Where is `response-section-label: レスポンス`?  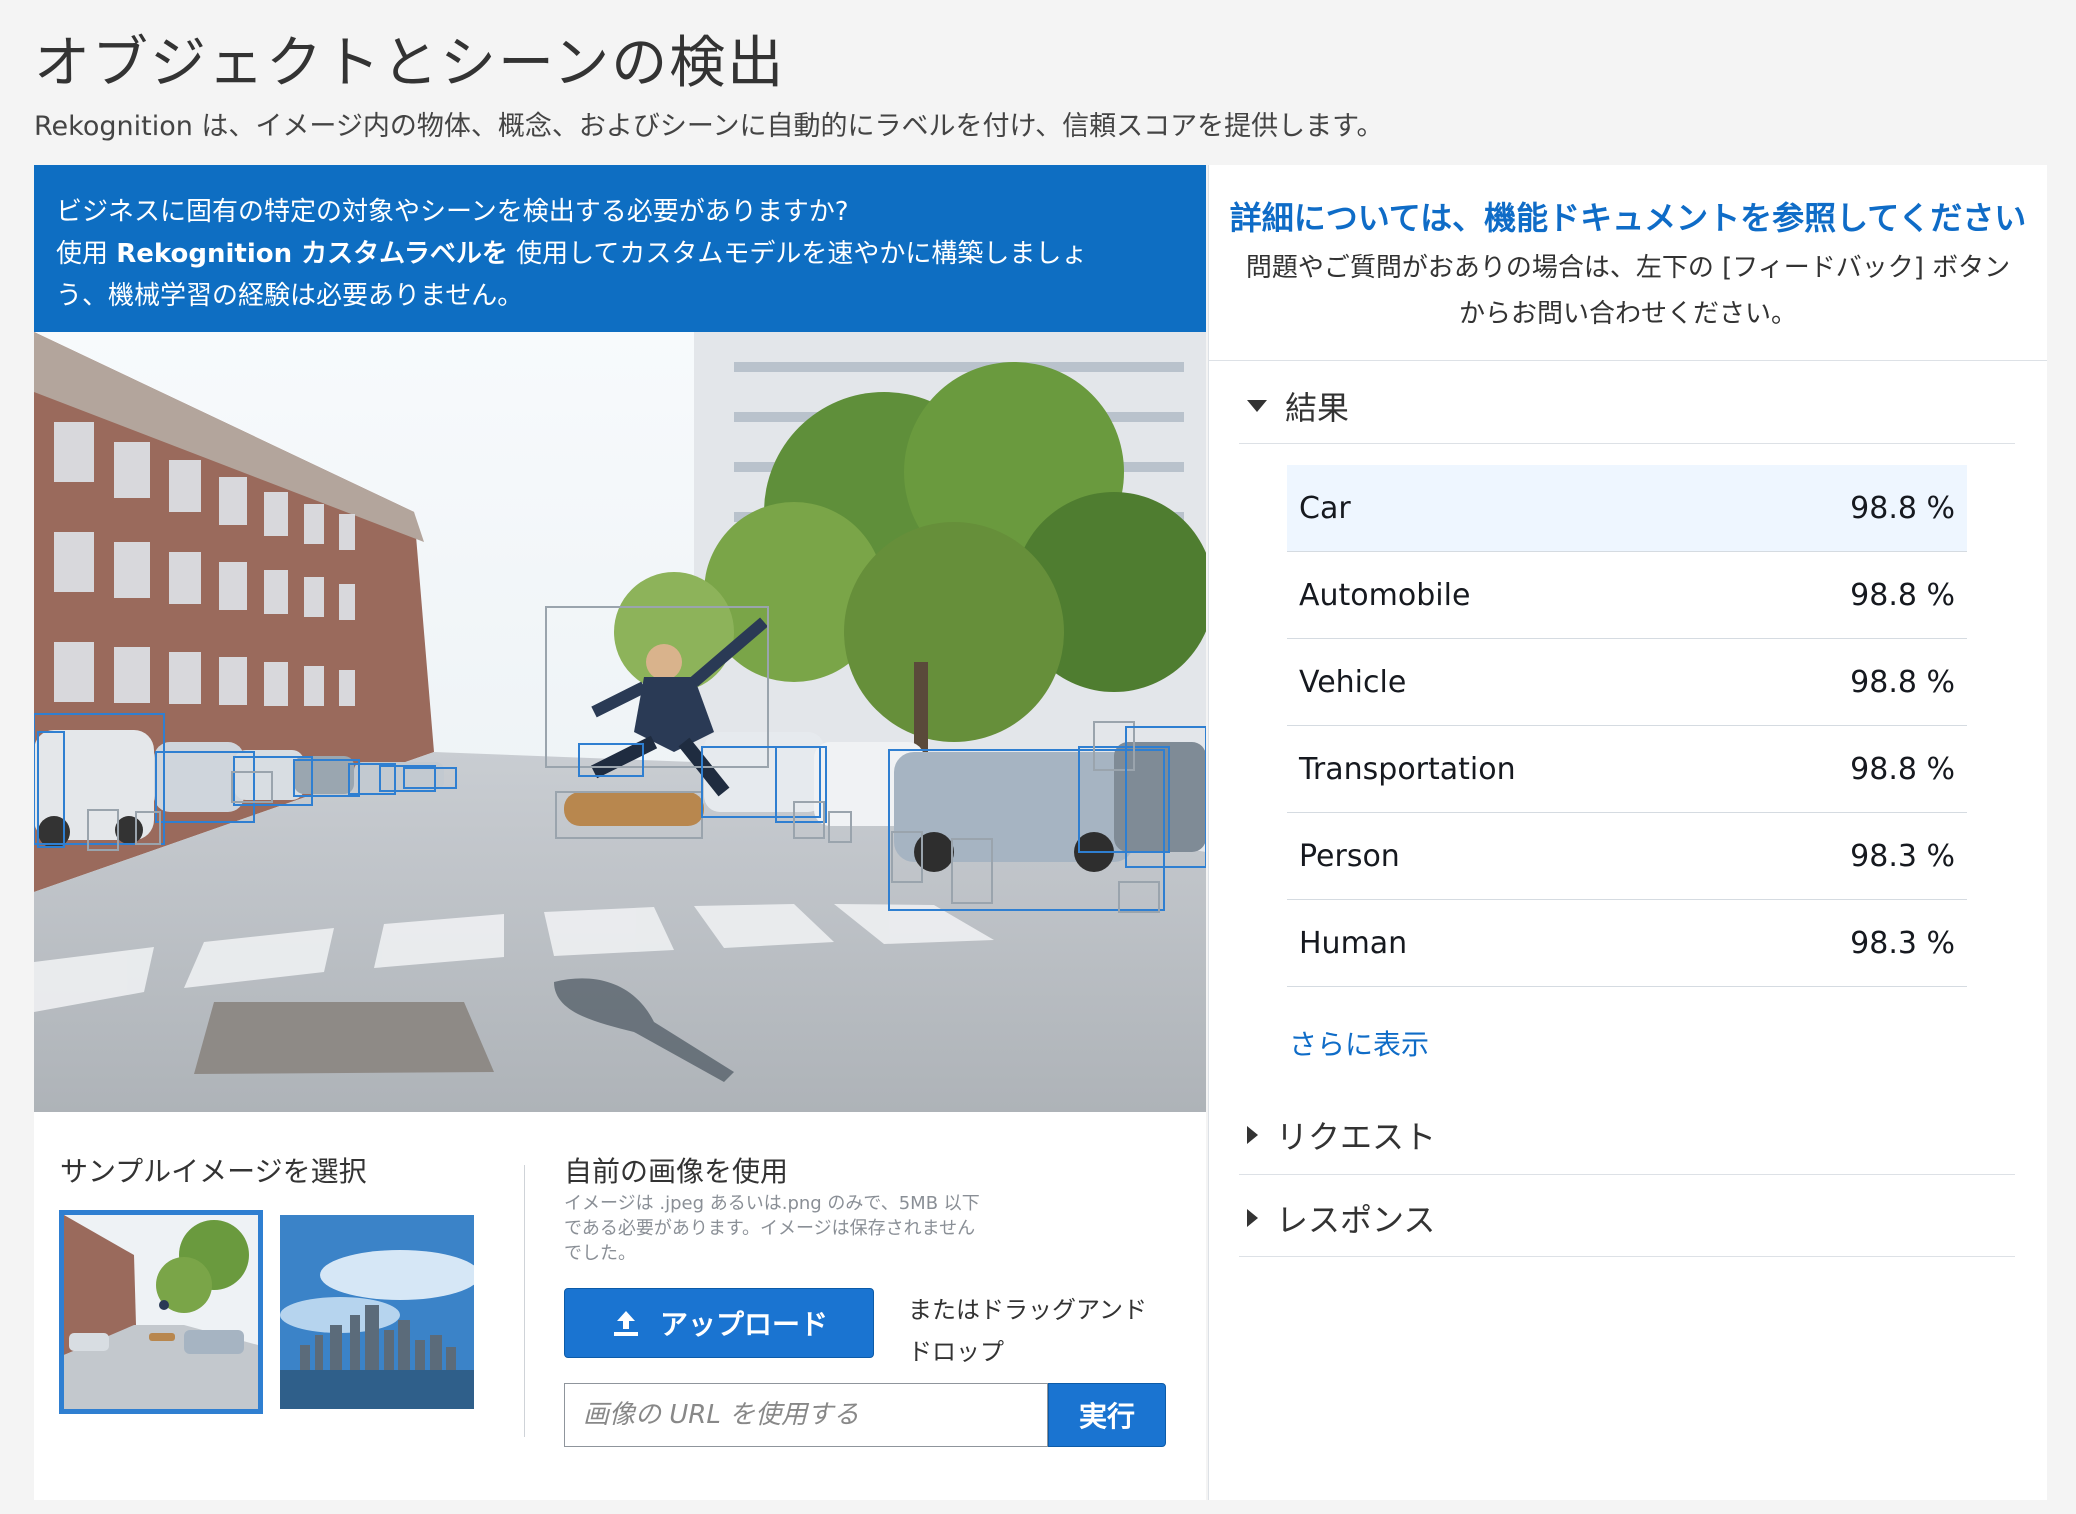 response-section-label: レスポンス is located at coordinates (1356, 1220).